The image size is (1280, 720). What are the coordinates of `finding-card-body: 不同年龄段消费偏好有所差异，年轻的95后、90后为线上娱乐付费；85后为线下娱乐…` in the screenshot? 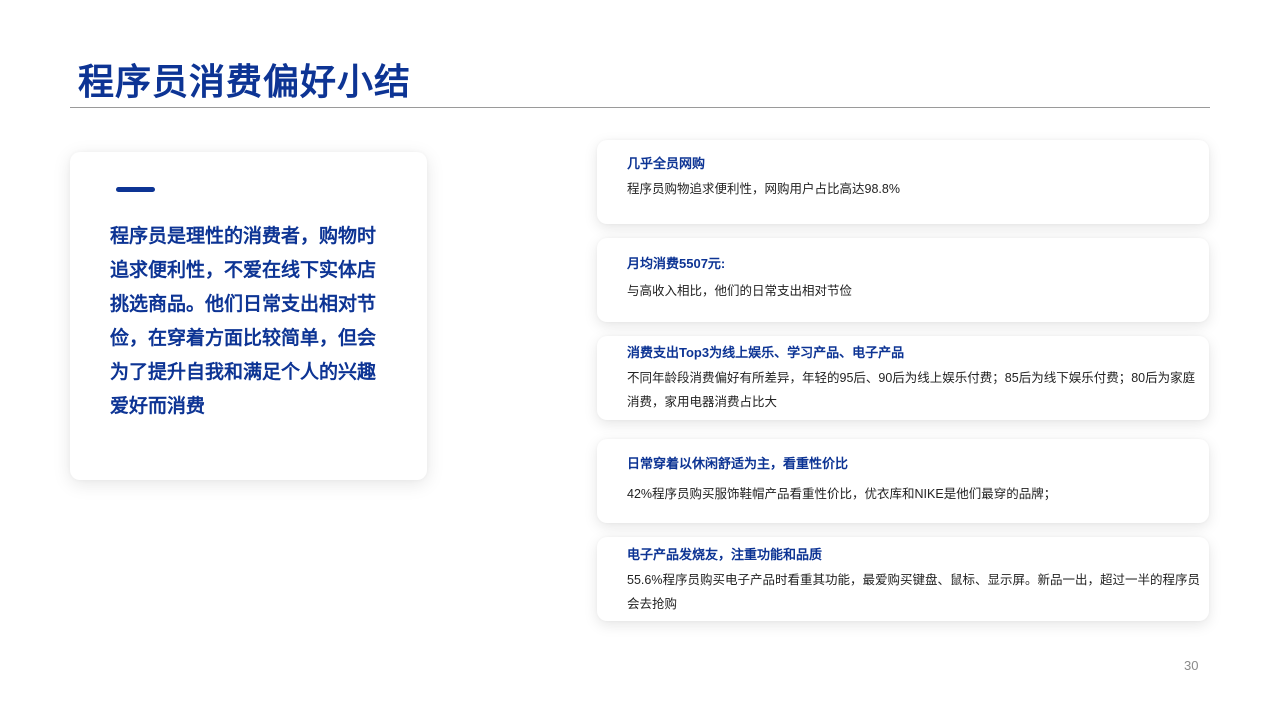 It's located at (911, 390).